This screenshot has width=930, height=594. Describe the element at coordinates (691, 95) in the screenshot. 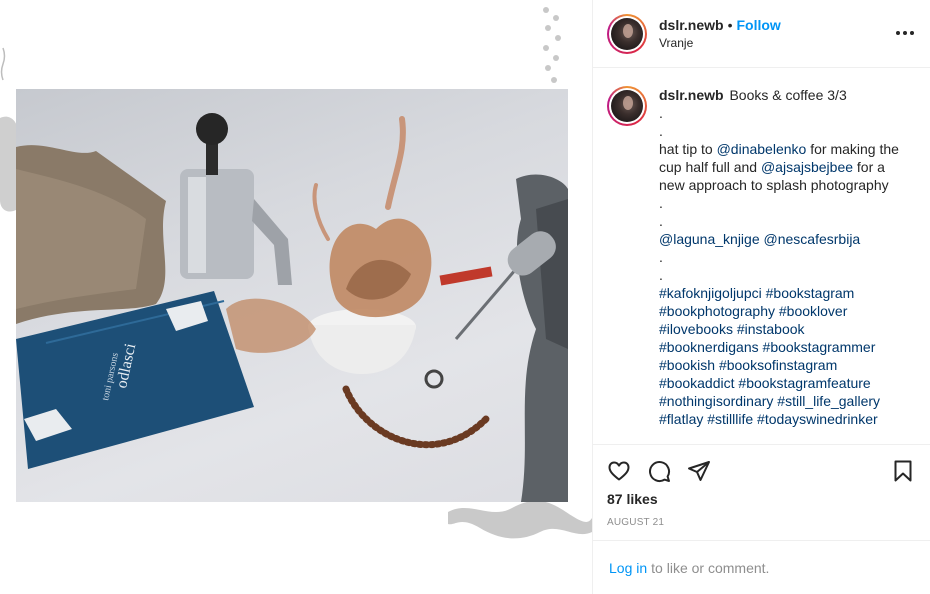

I see `caption-username: dslr.newb` at that location.